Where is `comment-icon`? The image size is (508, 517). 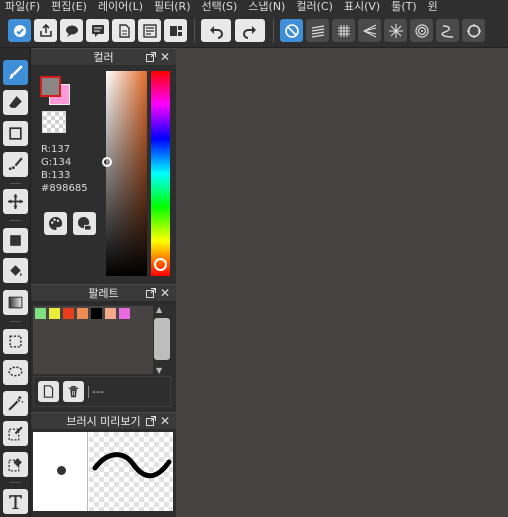 comment-icon is located at coordinates (97, 30).